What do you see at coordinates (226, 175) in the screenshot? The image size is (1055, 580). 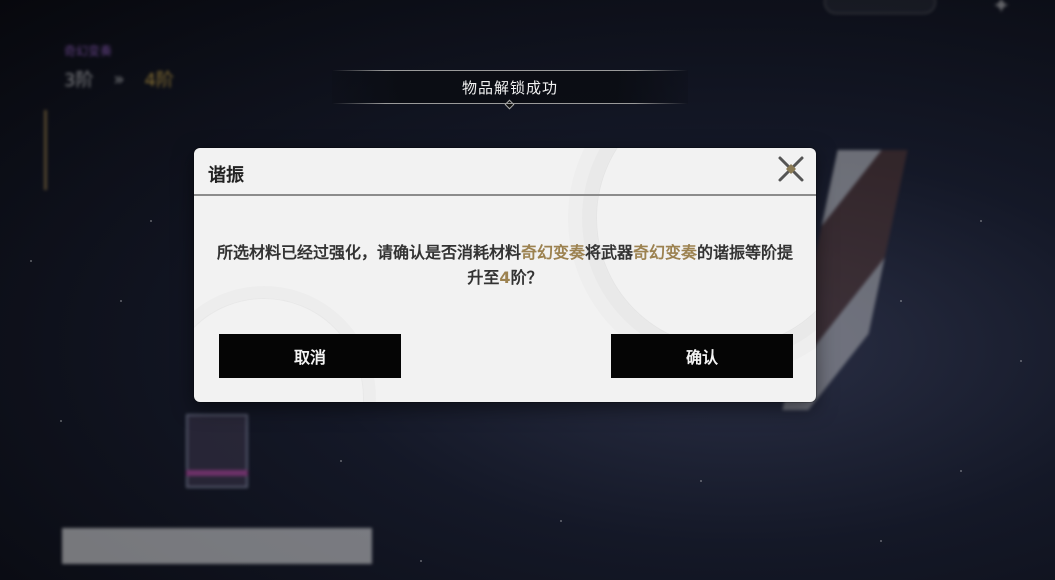 I see `dialog-title: 谐振` at bounding box center [226, 175].